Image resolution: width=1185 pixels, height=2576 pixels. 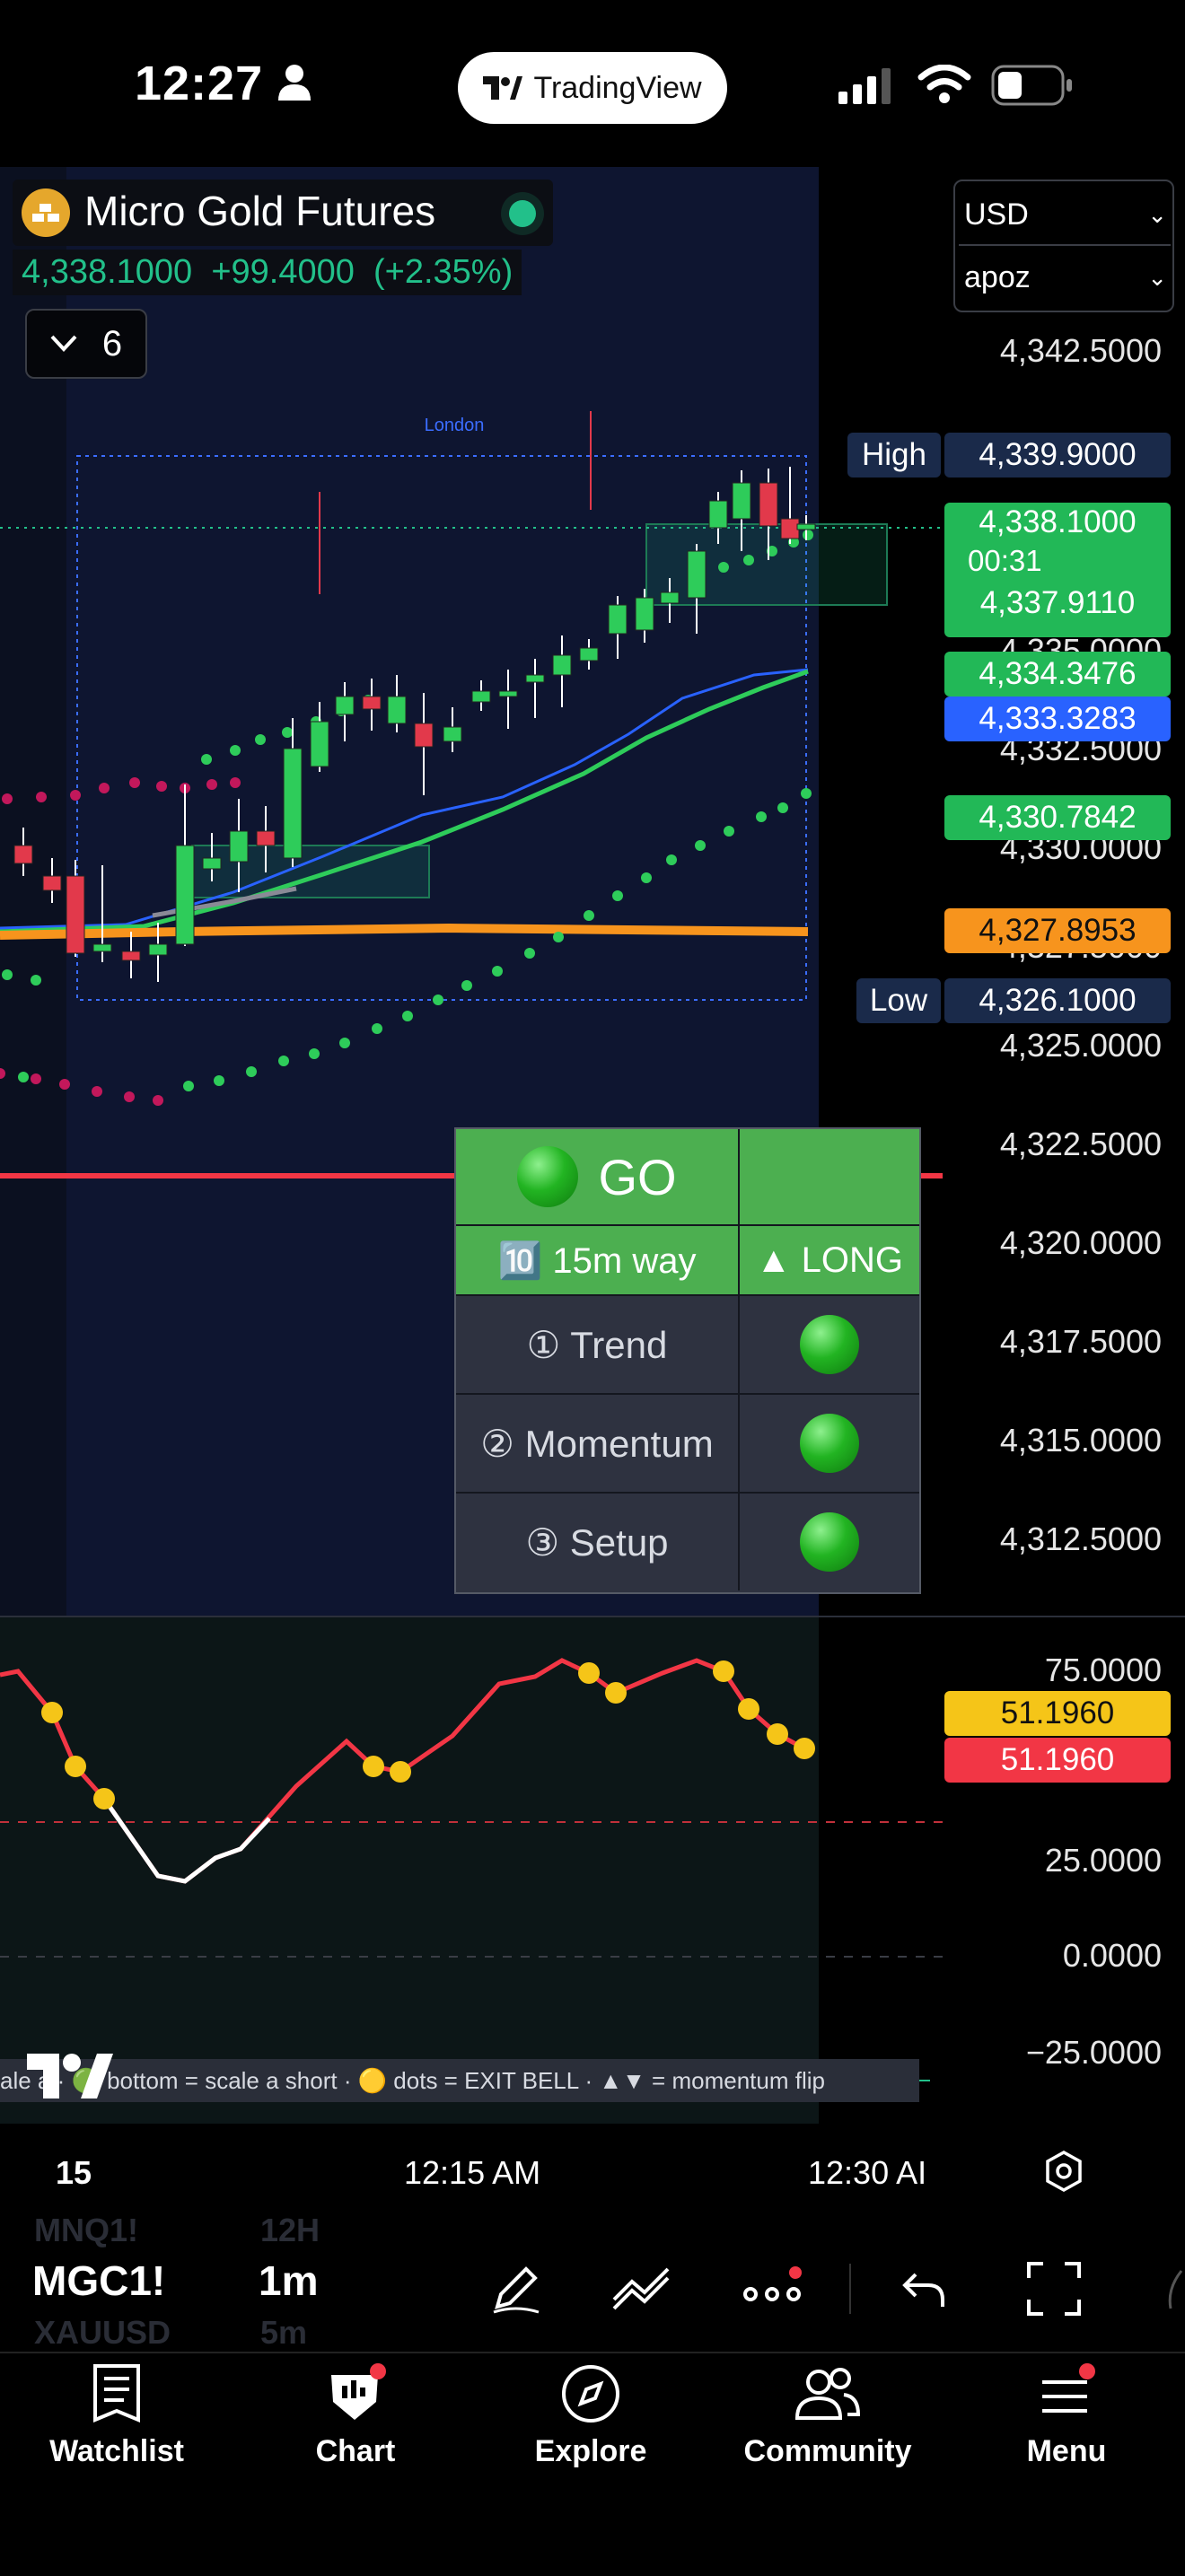 I want to click on tab-explore: Explore, so click(x=590, y=2415).